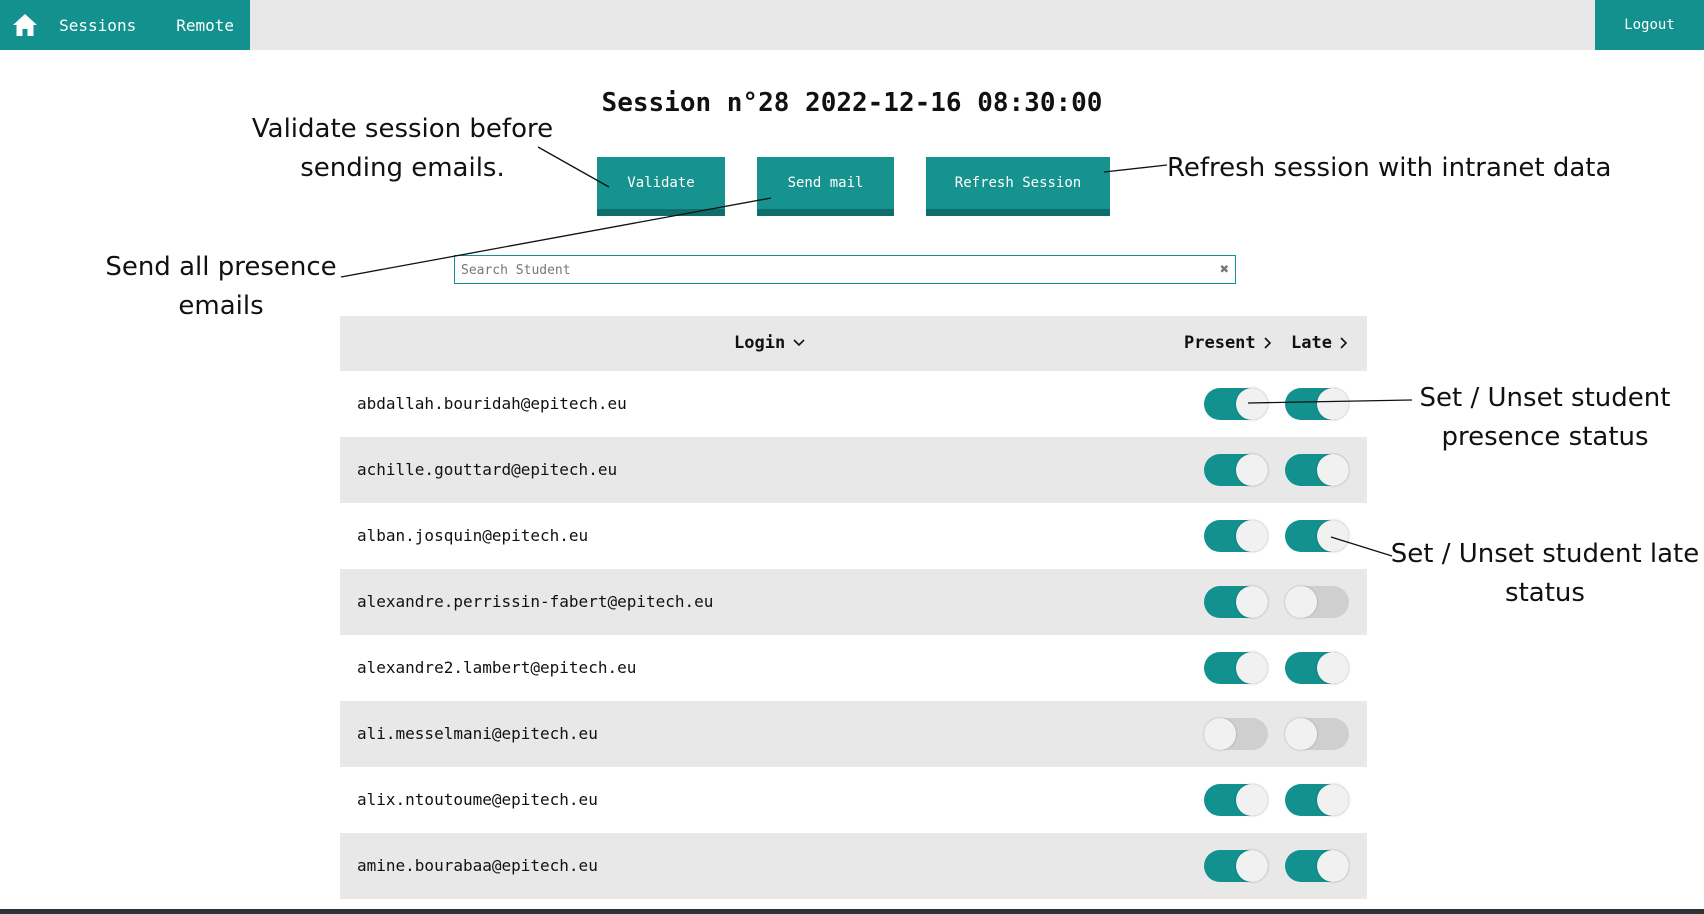  I want to click on send-mail-pointer-line, so click(556, 237).